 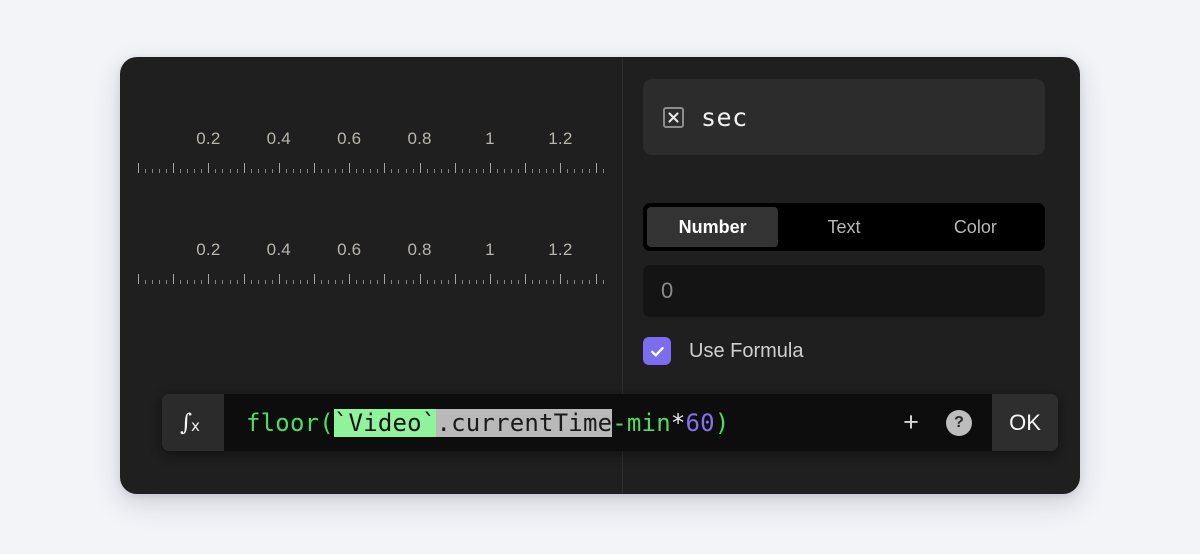 I want to click on value-input: 0, so click(x=844, y=291).